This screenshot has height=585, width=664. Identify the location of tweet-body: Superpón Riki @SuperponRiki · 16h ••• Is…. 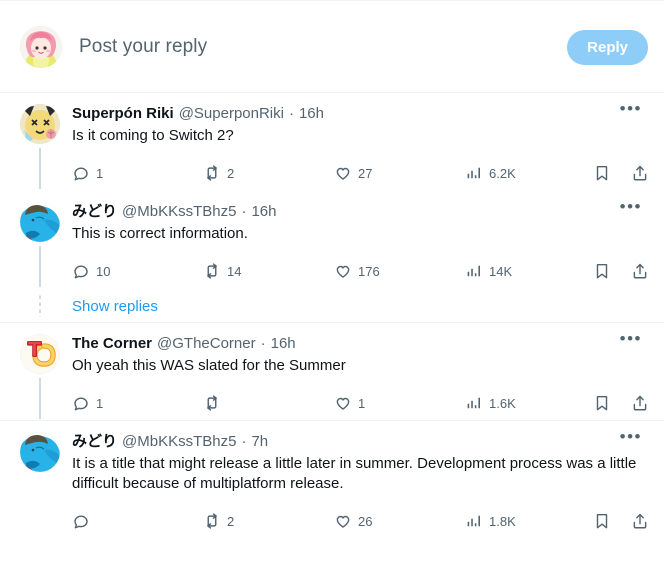
(356, 144).